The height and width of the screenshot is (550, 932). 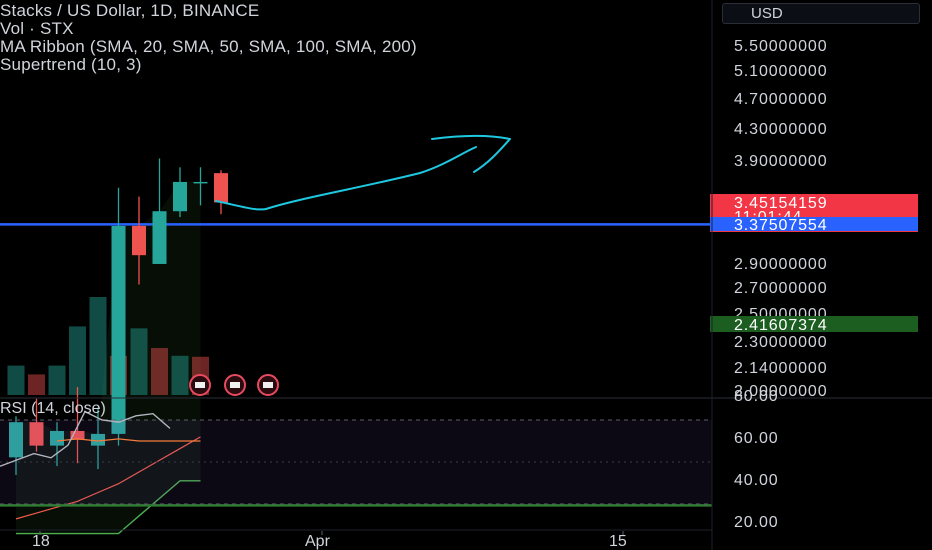 What do you see at coordinates (41, 541) in the screenshot?
I see `time-axis-tick: 18` at bounding box center [41, 541].